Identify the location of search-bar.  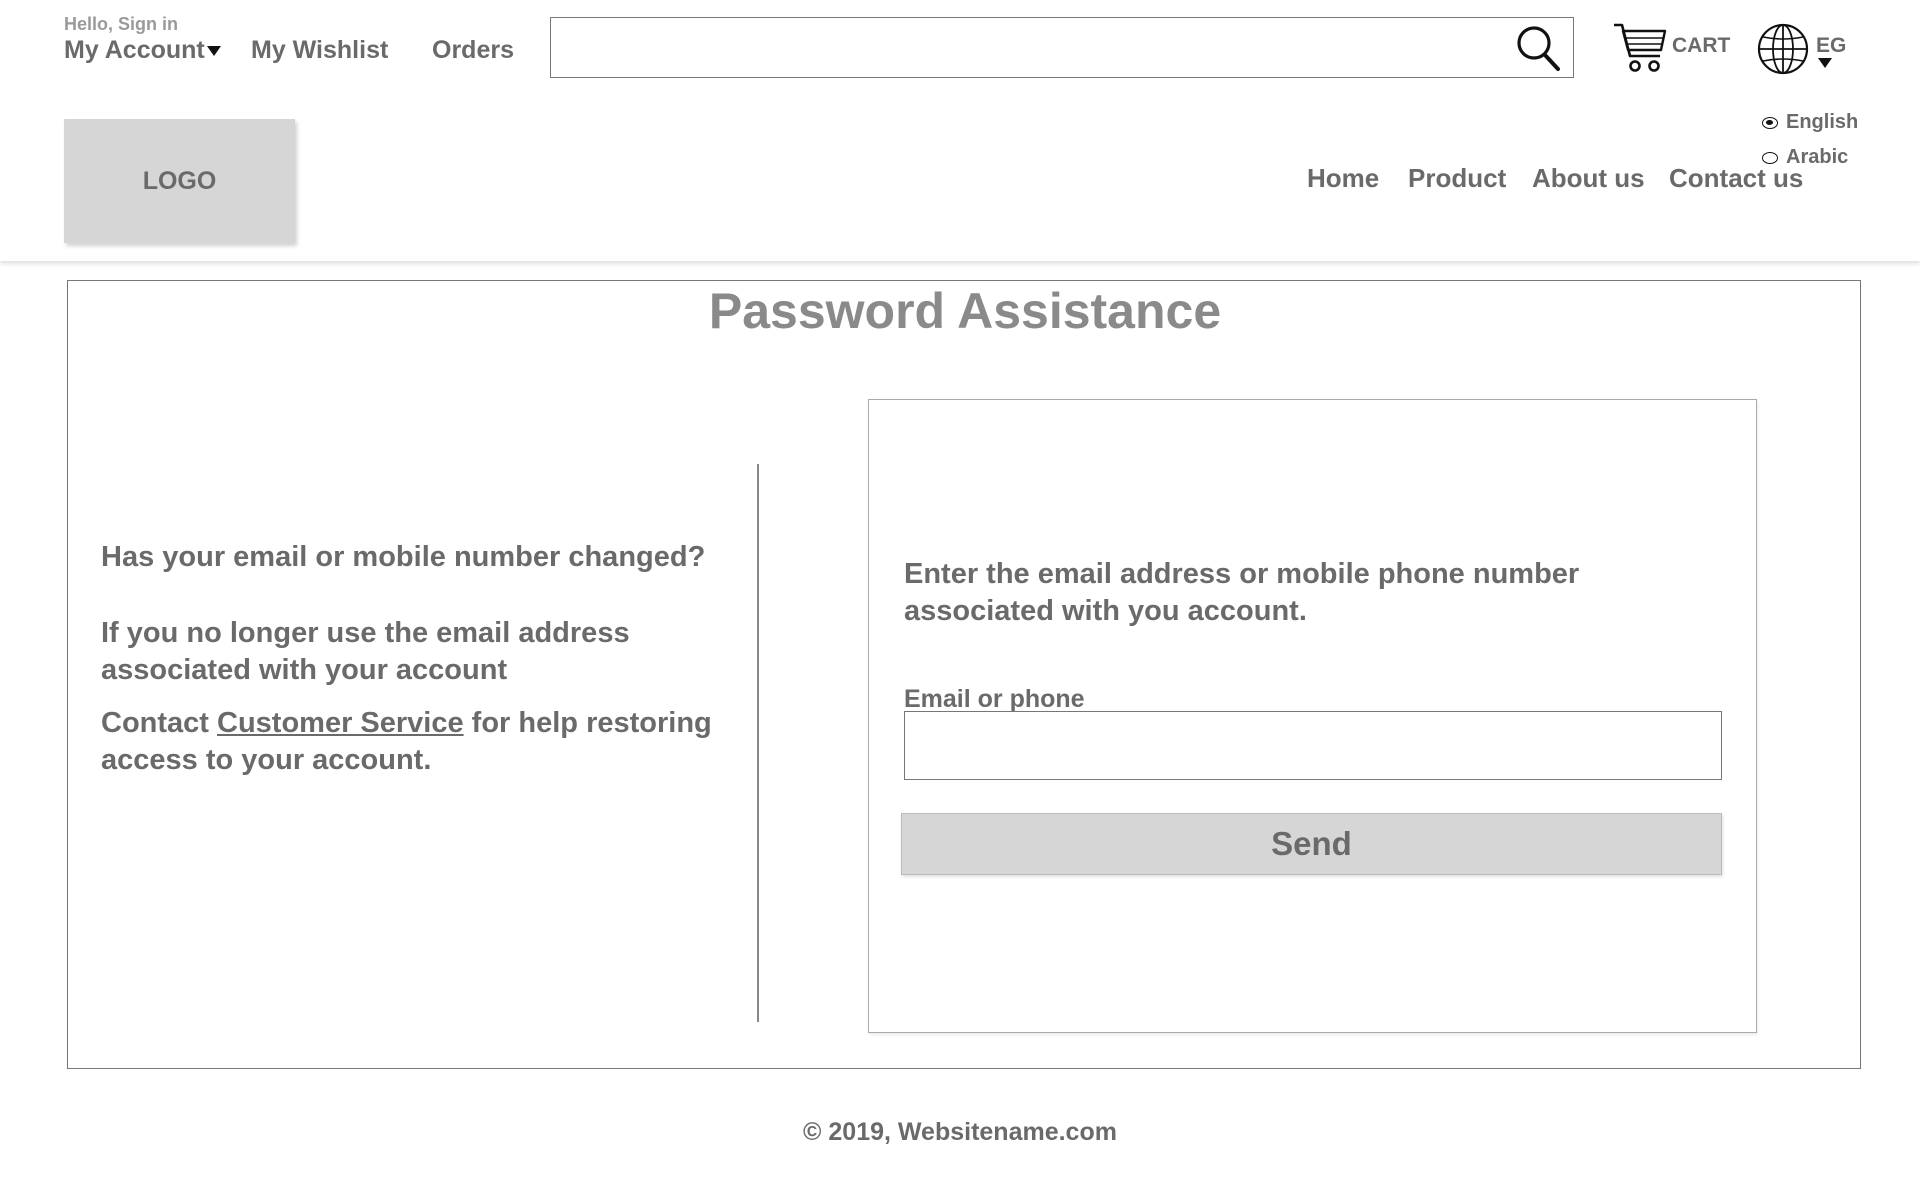
(1062, 47).